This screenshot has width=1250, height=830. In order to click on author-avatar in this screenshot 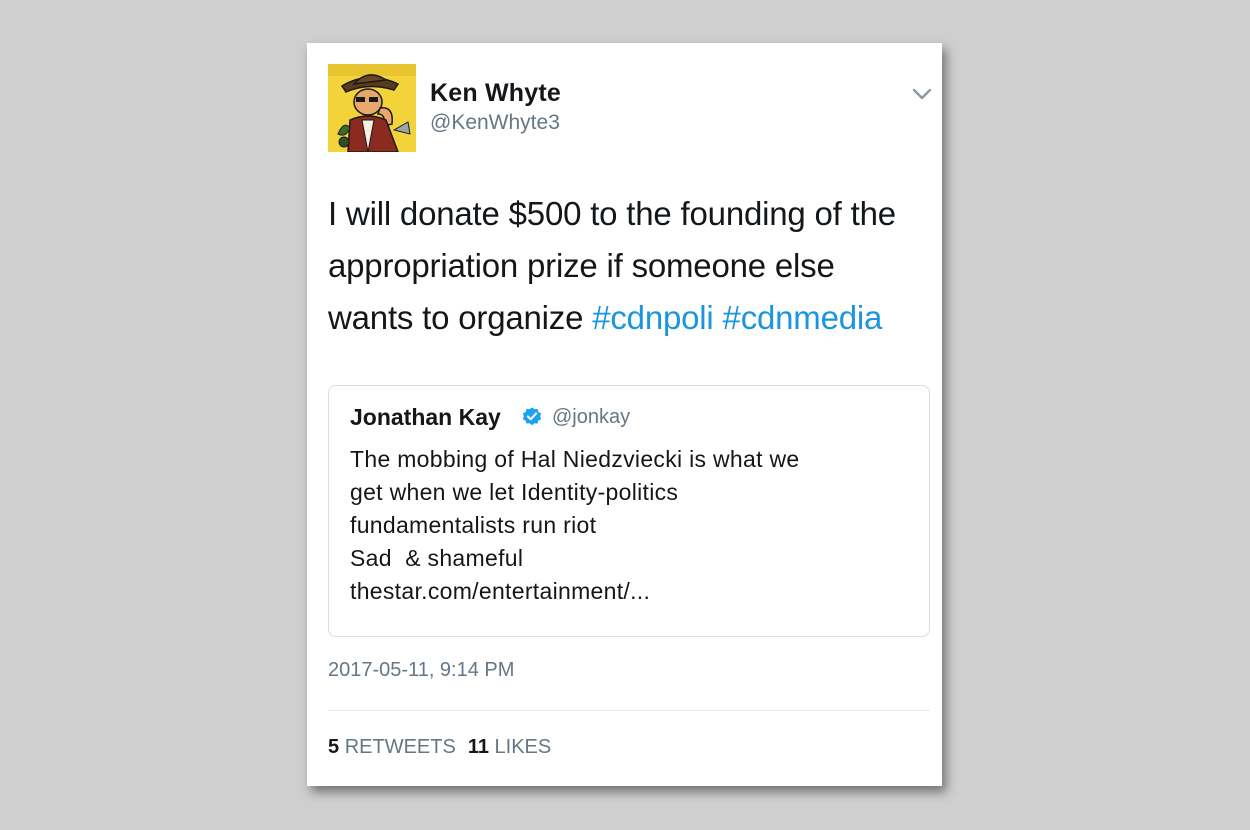, I will do `click(372, 108)`.